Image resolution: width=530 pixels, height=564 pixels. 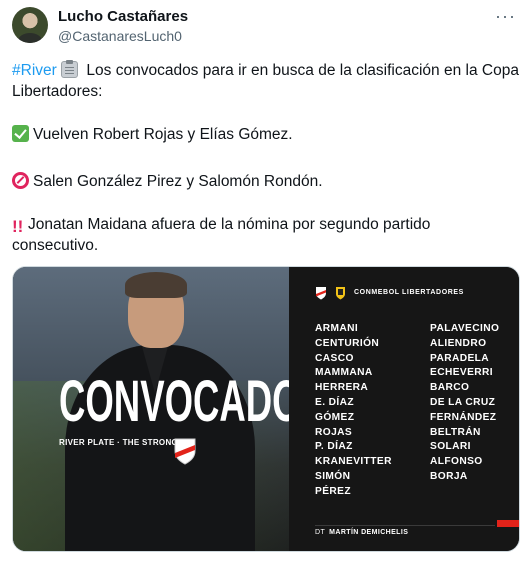 What do you see at coordinates (455, 432) in the screenshot?
I see `player-name: BELTRÁN` at bounding box center [455, 432].